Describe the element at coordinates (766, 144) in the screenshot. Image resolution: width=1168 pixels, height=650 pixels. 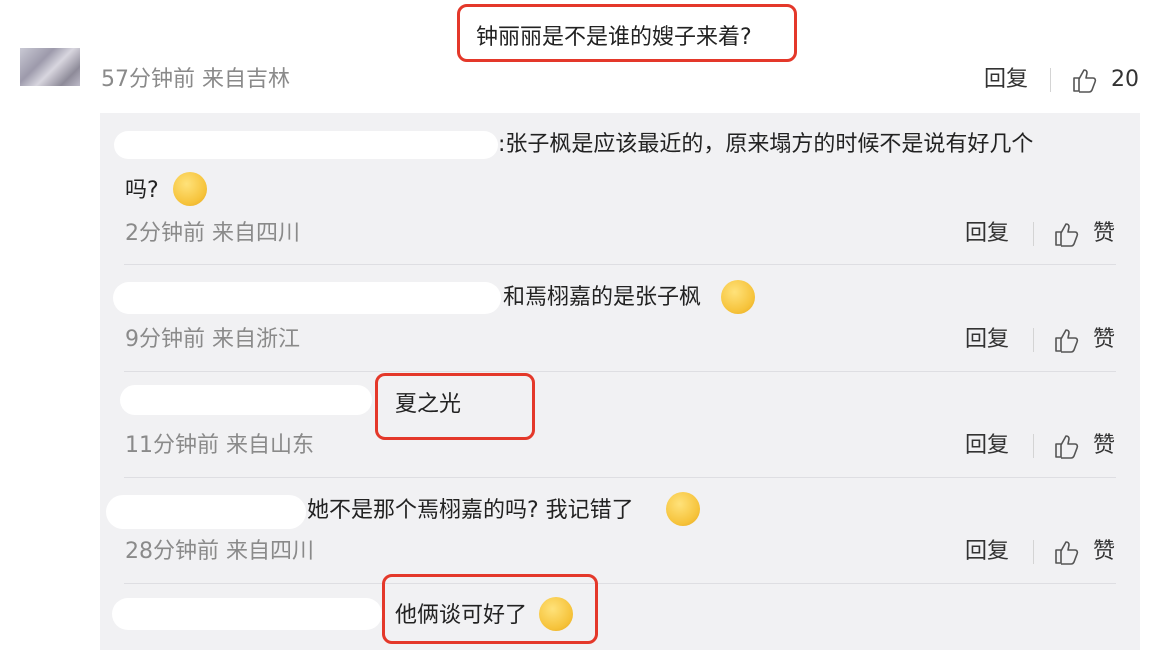
I see `reply-text: :张子枫是应该最近的，原来塌方的时候不是说有好几个` at that location.